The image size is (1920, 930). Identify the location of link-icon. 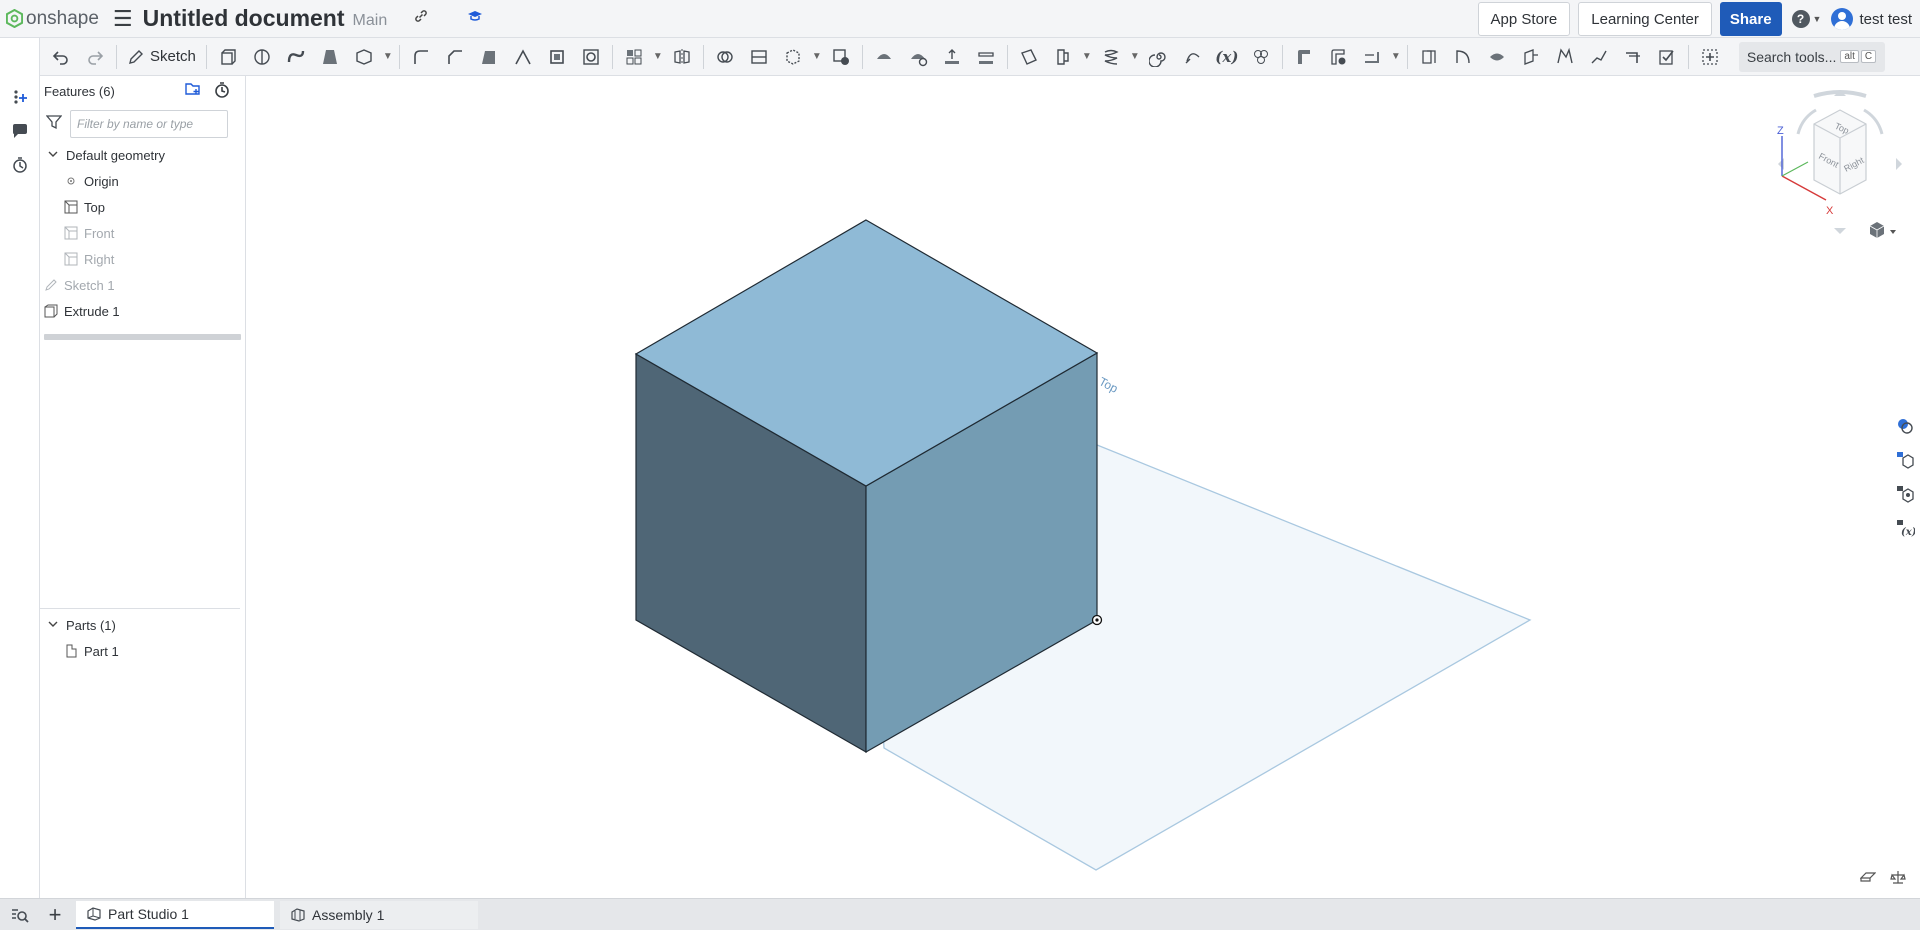
(421, 18).